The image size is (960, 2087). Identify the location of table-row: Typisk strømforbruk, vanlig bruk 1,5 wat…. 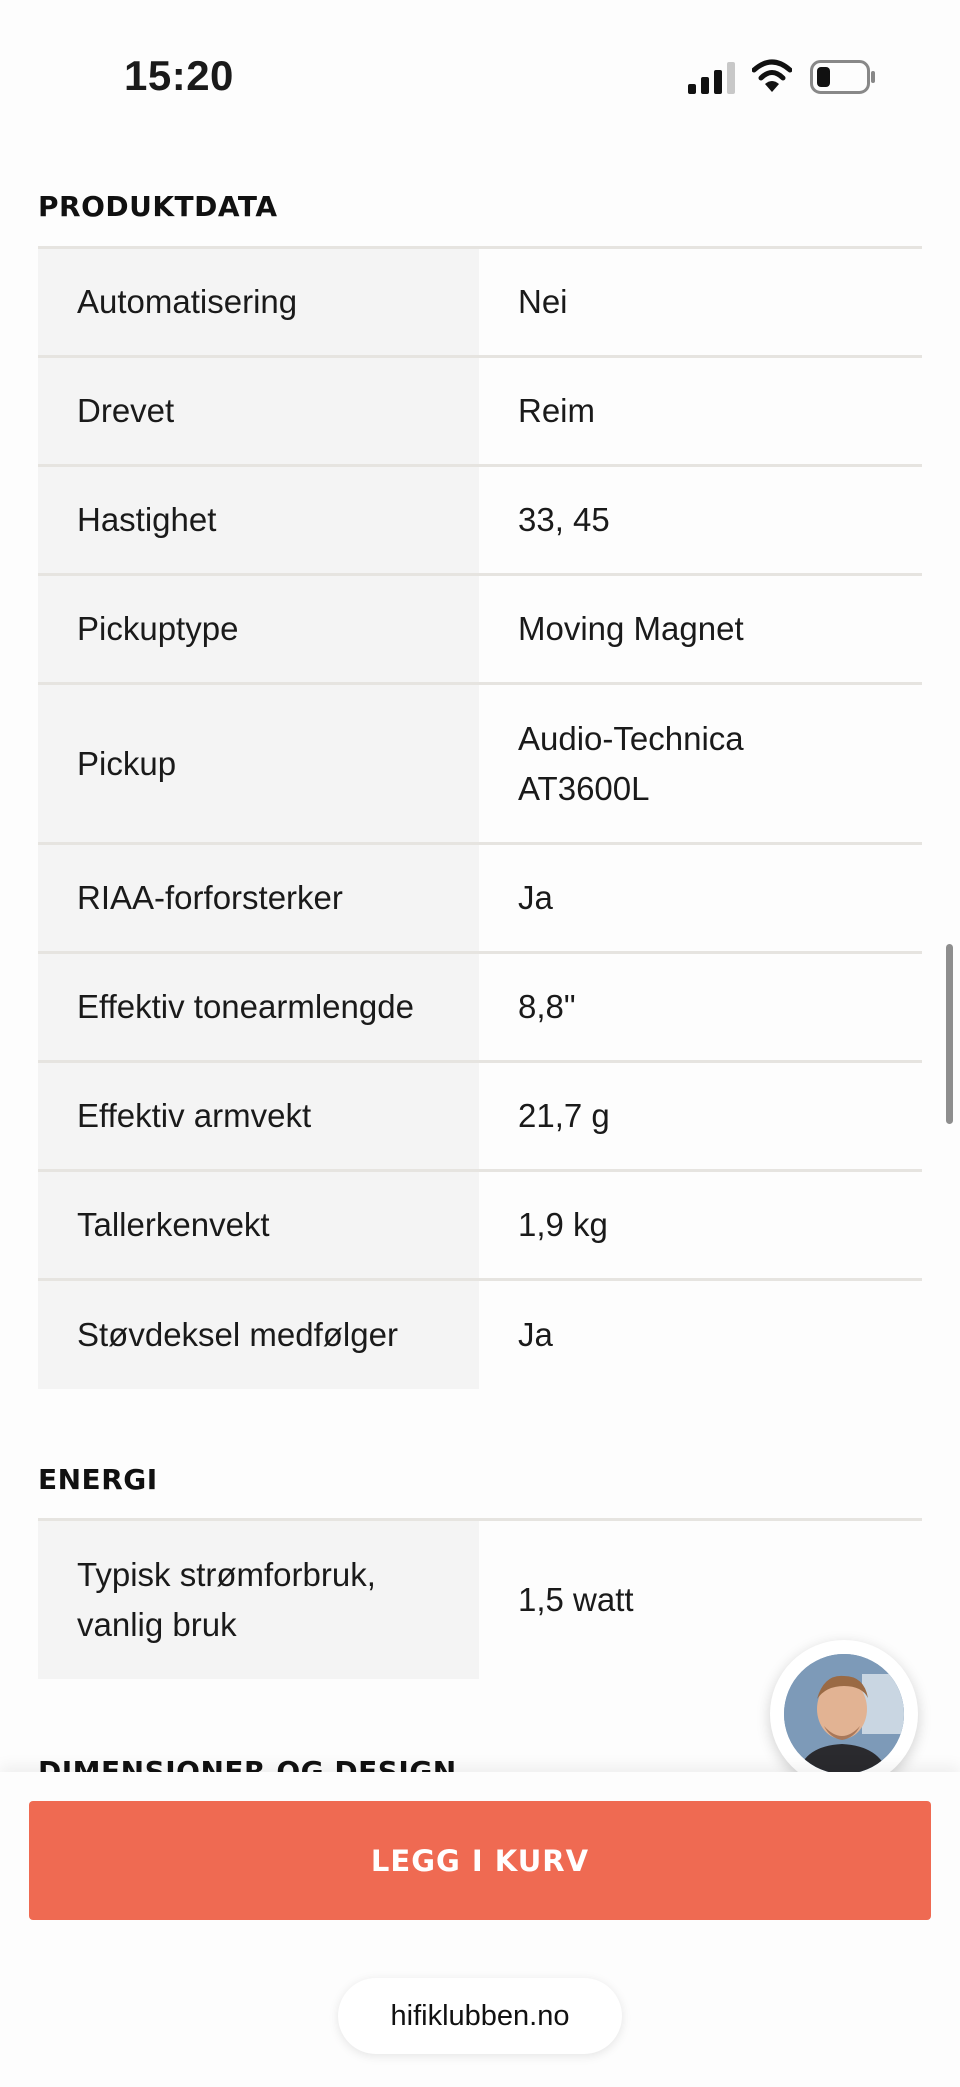
(480, 1600).